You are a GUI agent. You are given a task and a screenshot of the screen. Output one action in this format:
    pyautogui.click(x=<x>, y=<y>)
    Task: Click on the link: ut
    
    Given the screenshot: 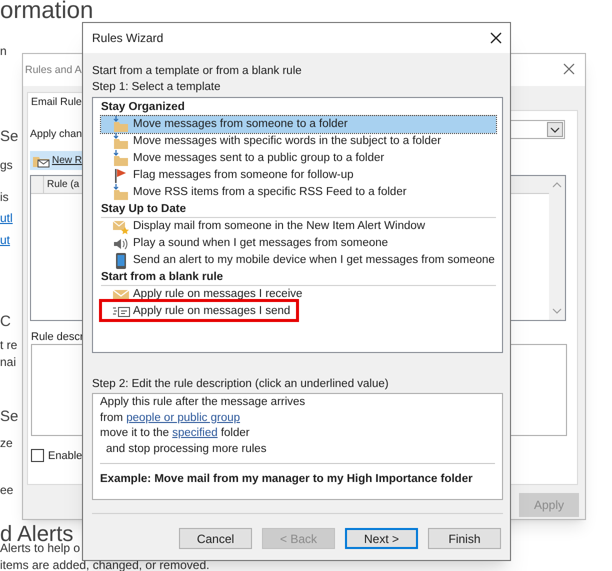 What is the action you would take?
    pyautogui.click(x=5, y=240)
    